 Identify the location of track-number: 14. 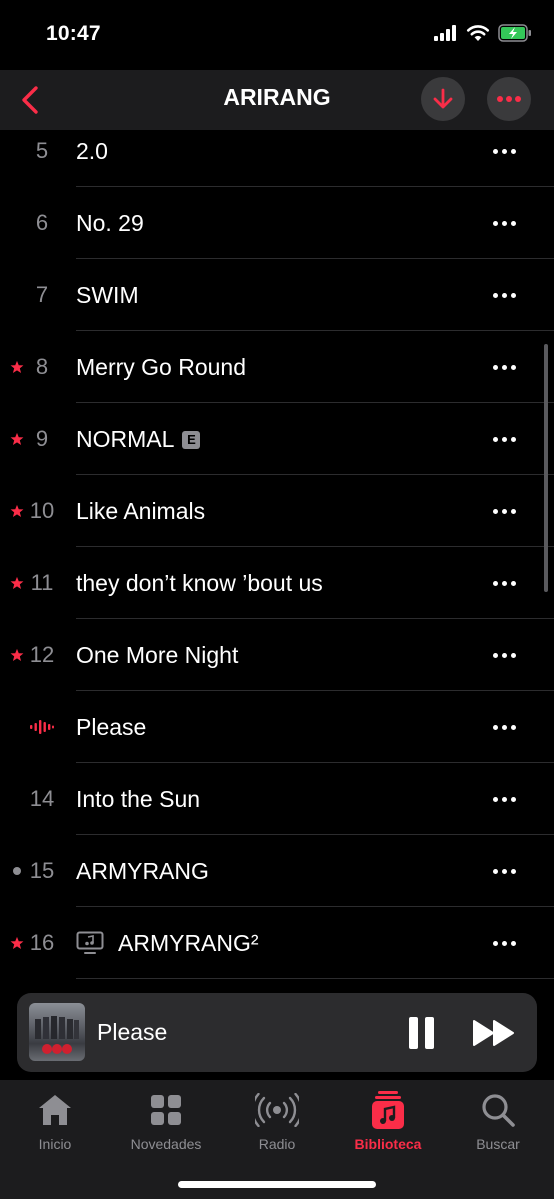
(42, 798).